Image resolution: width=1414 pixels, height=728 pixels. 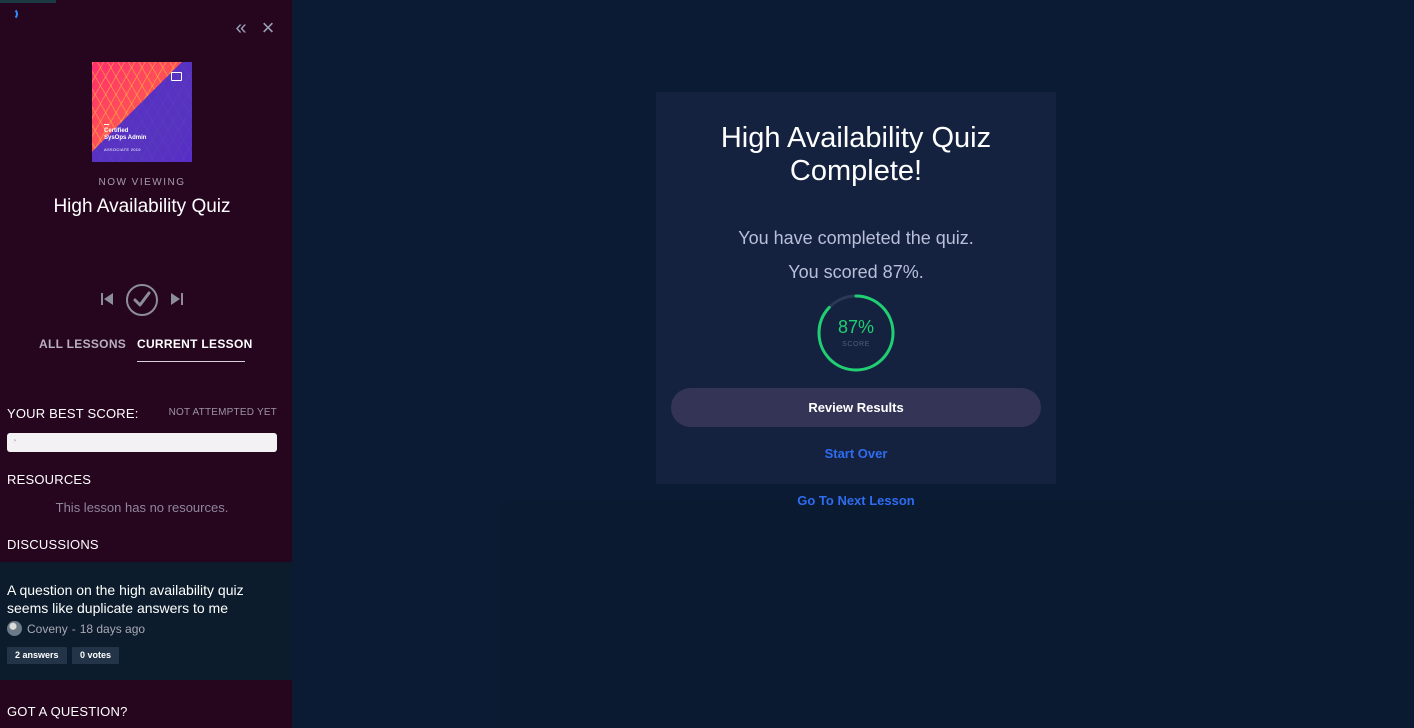 What do you see at coordinates (116, 131) in the screenshot?
I see `thumbnail-line1: Certified` at bounding box center [116, 131].